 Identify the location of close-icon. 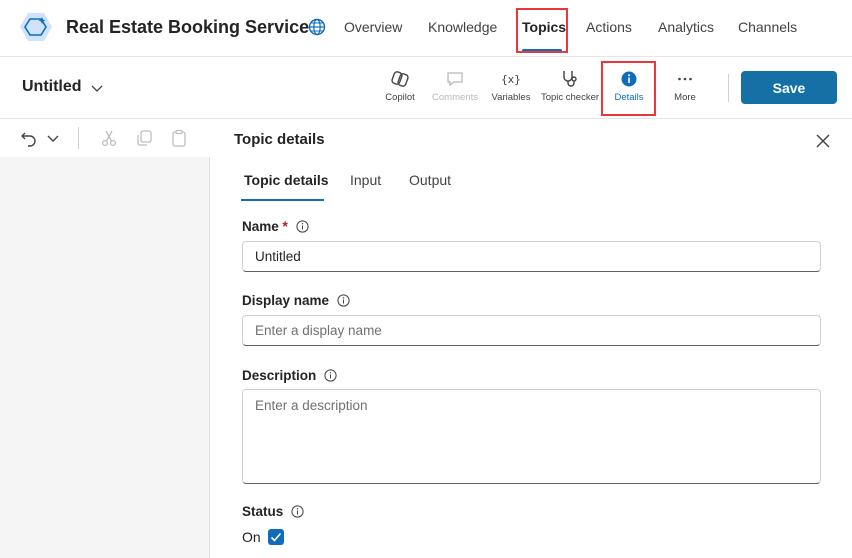
(823, 141).